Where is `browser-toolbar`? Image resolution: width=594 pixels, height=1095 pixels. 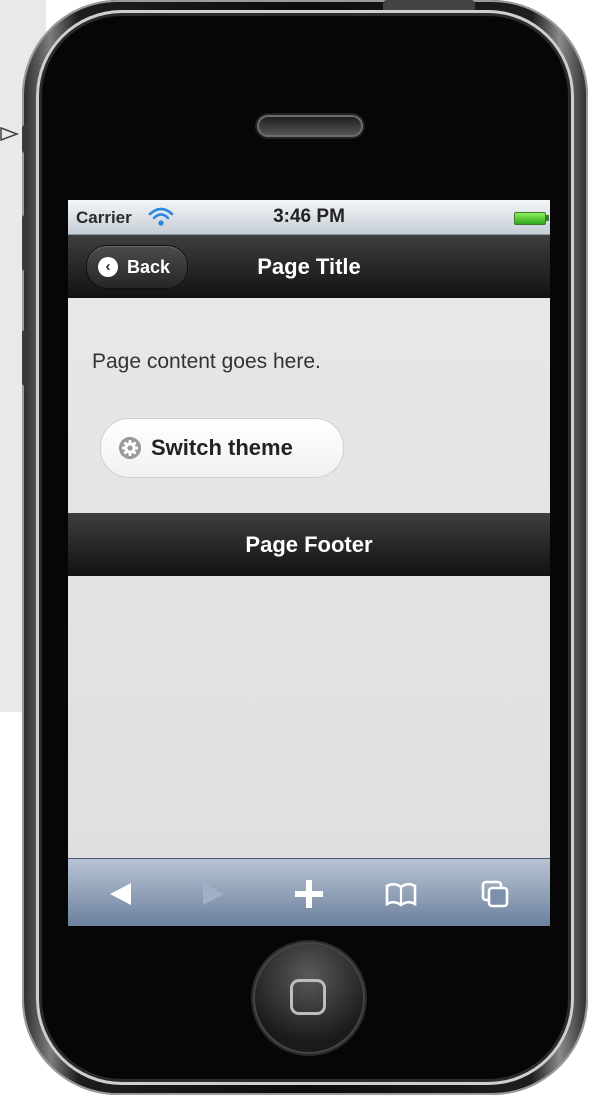 browser-toolbar is located at coordinates (309, 892).